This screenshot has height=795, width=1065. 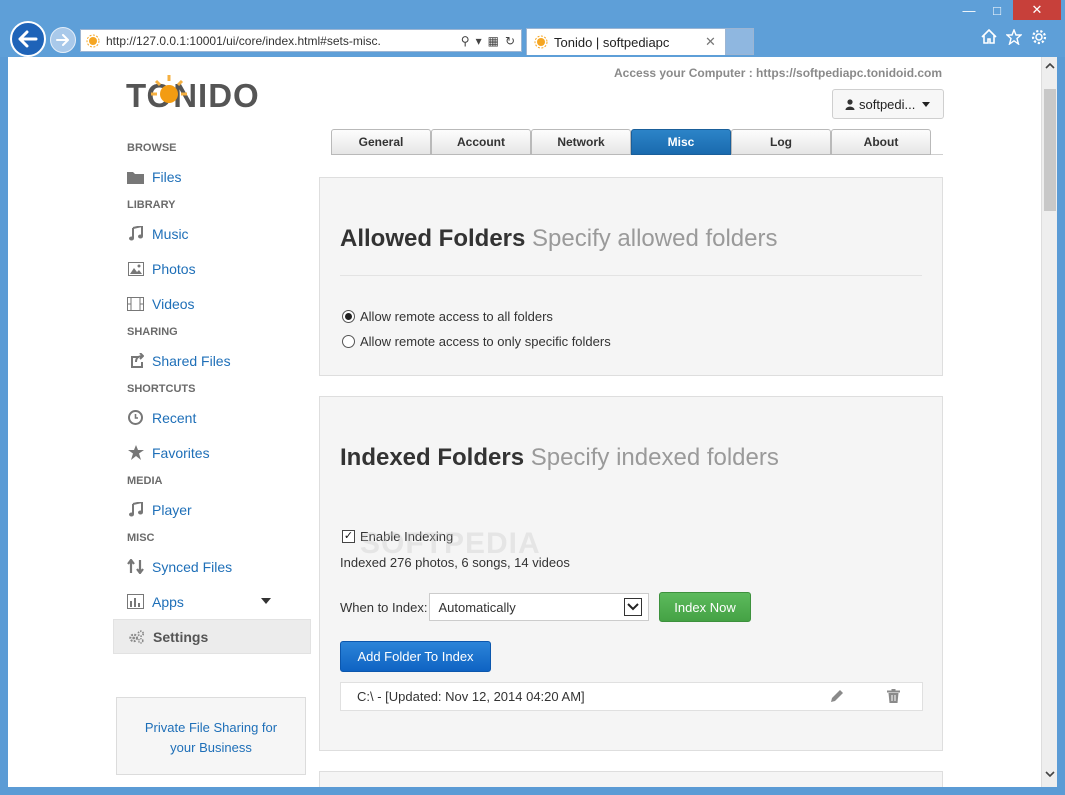 What do you see at coordinates (510, 41) in the screenshot?
I see `refresh-icon: ↻` at bounding box center [510, 41].